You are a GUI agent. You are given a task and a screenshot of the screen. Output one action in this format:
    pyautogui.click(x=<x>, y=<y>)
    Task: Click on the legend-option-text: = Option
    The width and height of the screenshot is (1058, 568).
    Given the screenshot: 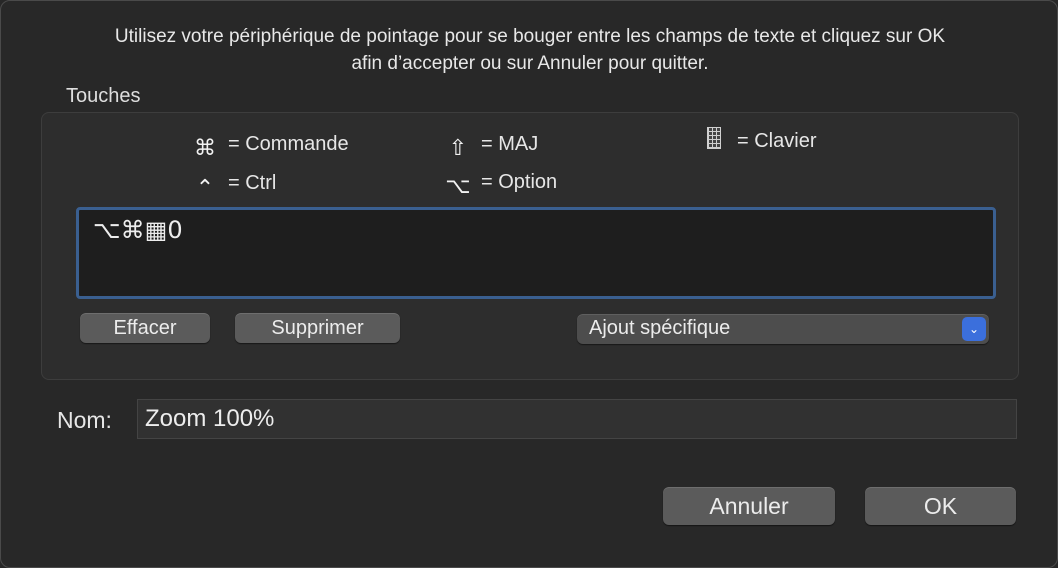 What is the action you would take?
    pyautogui.click(x=519, y=181)
    